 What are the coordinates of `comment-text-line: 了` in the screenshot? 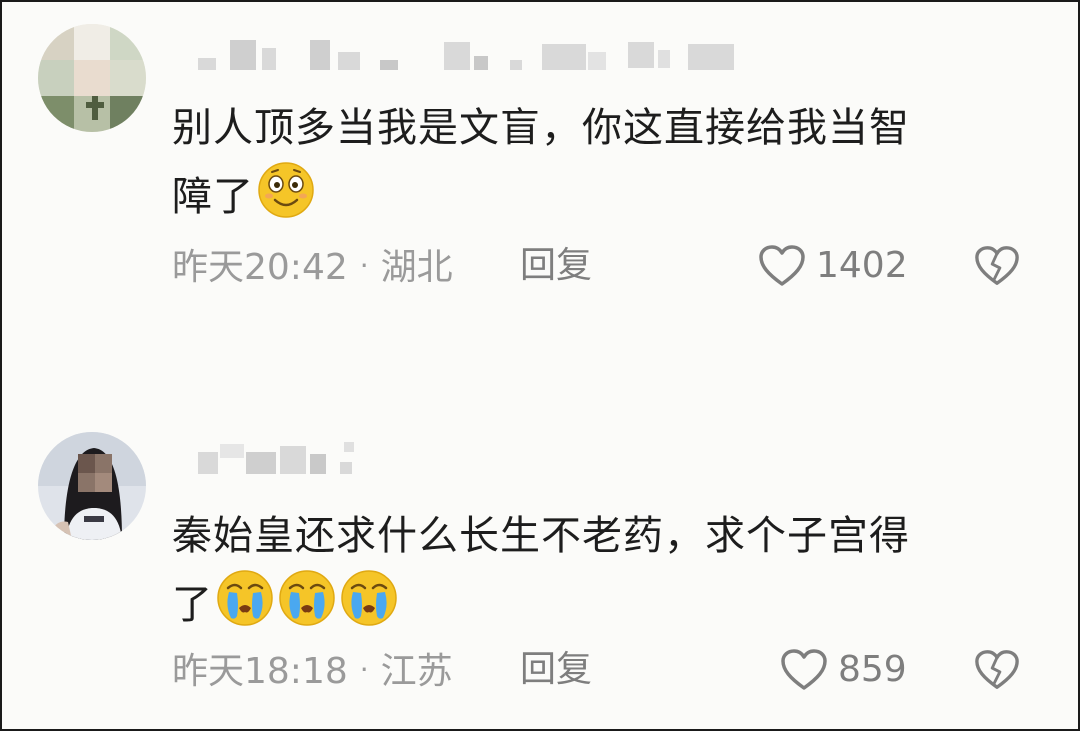 It's located at (602, 602).